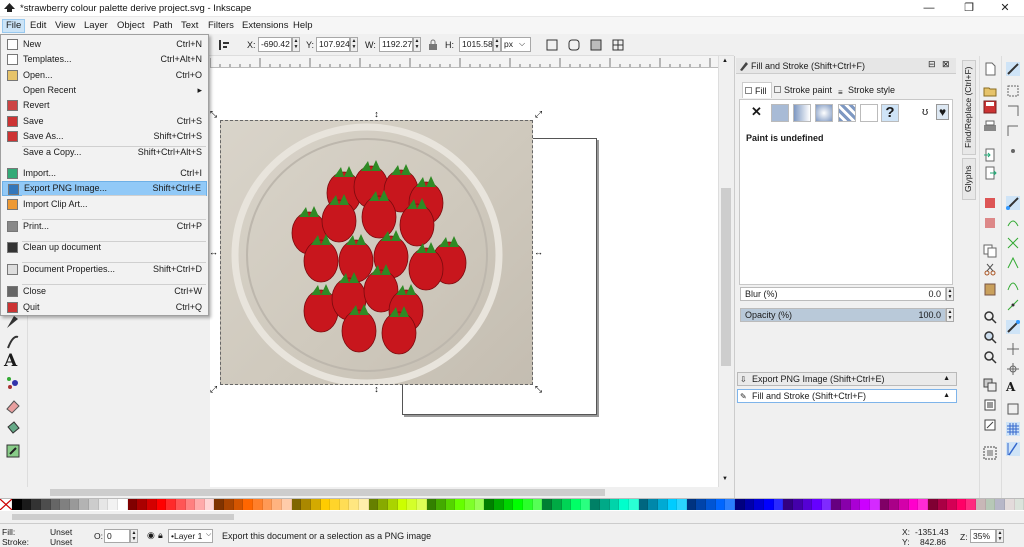  What do you see at coordinates (1013, 263) in the screenshot?
I see `snap-cusp-nodes-icon` at bounding box center [1013, 263].